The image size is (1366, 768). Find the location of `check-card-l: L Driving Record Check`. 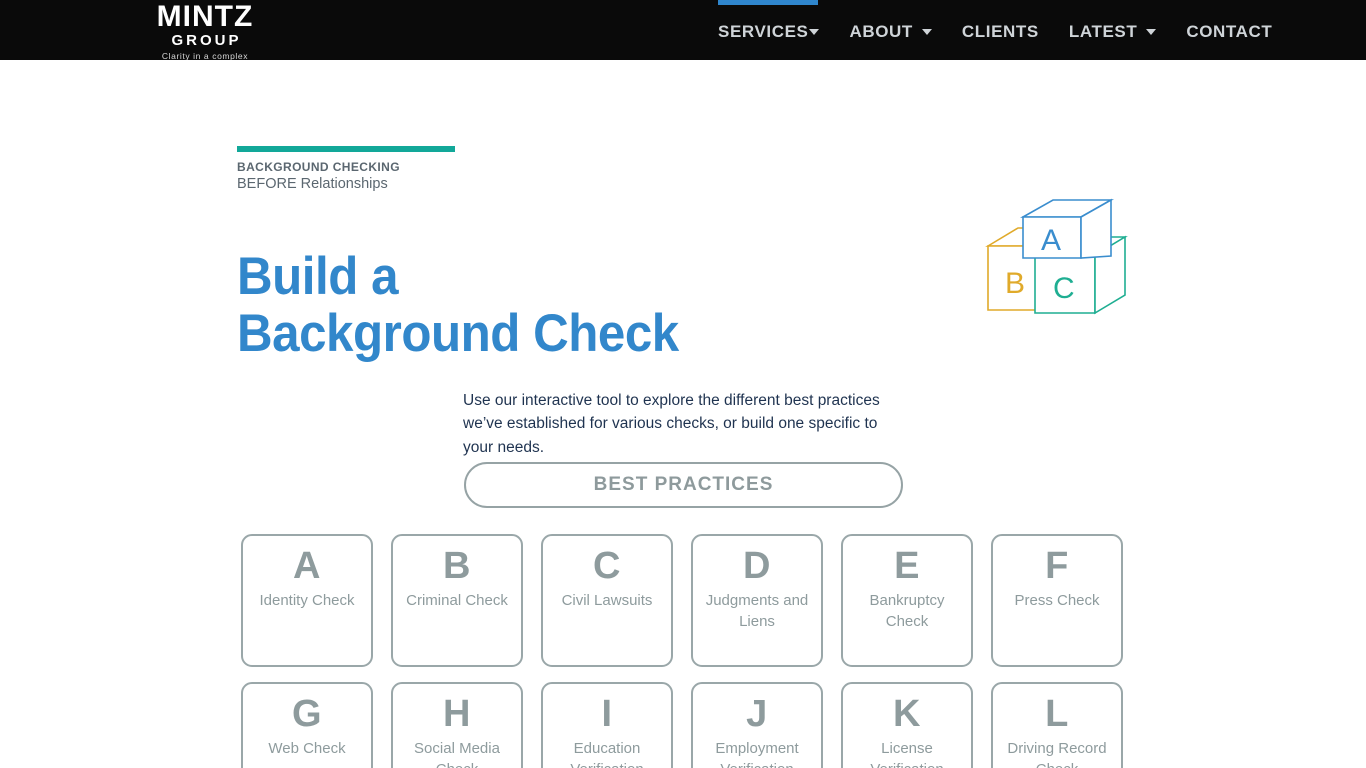

check-card-l: L Driving Record Check is located at coordinates (1057, 725).